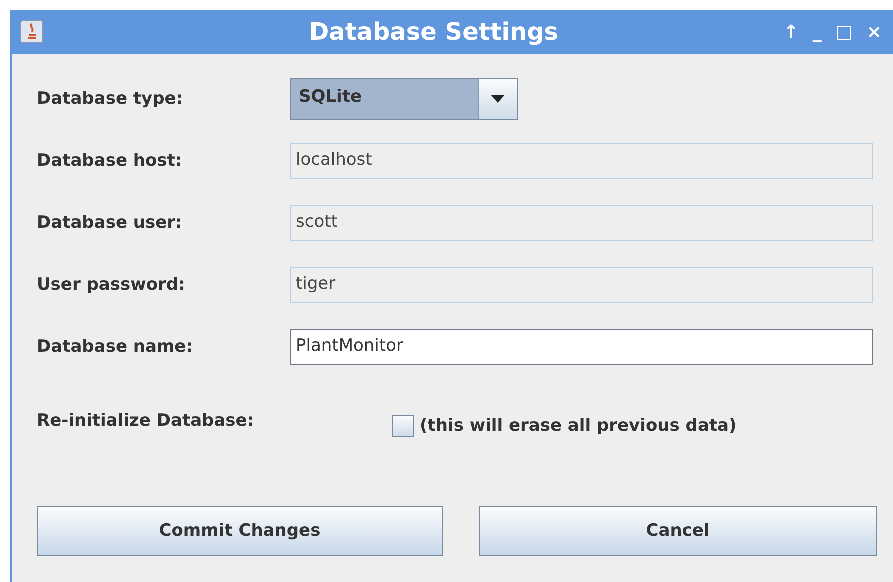  I want to click on commit-button: Commit Changes, so click(240, 531).